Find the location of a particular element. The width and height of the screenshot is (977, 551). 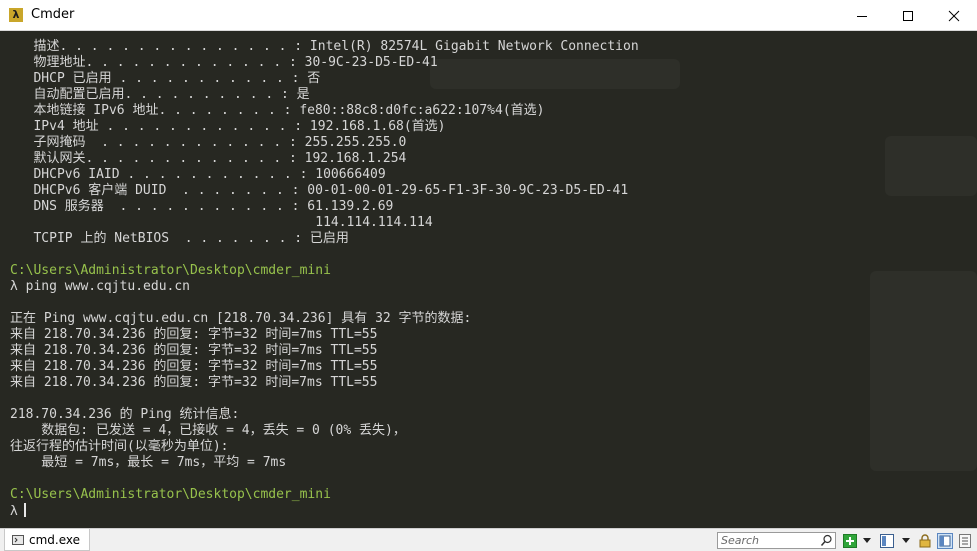

new-console-dropdown is located at coordinates (867, 540).